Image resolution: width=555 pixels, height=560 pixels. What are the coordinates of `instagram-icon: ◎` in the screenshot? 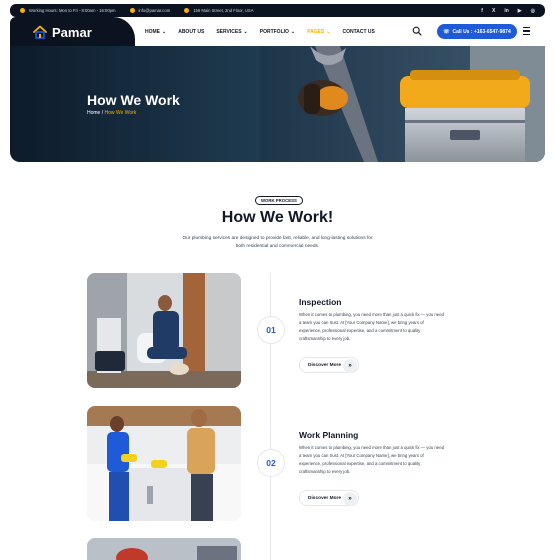 It's located at (533, 11).